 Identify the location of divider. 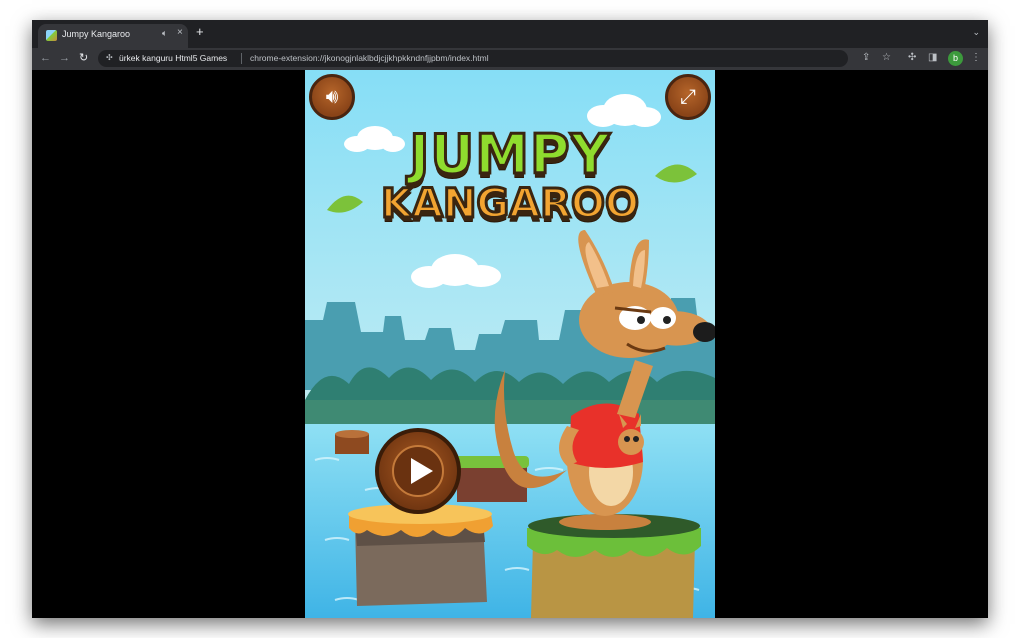
(241, 58).